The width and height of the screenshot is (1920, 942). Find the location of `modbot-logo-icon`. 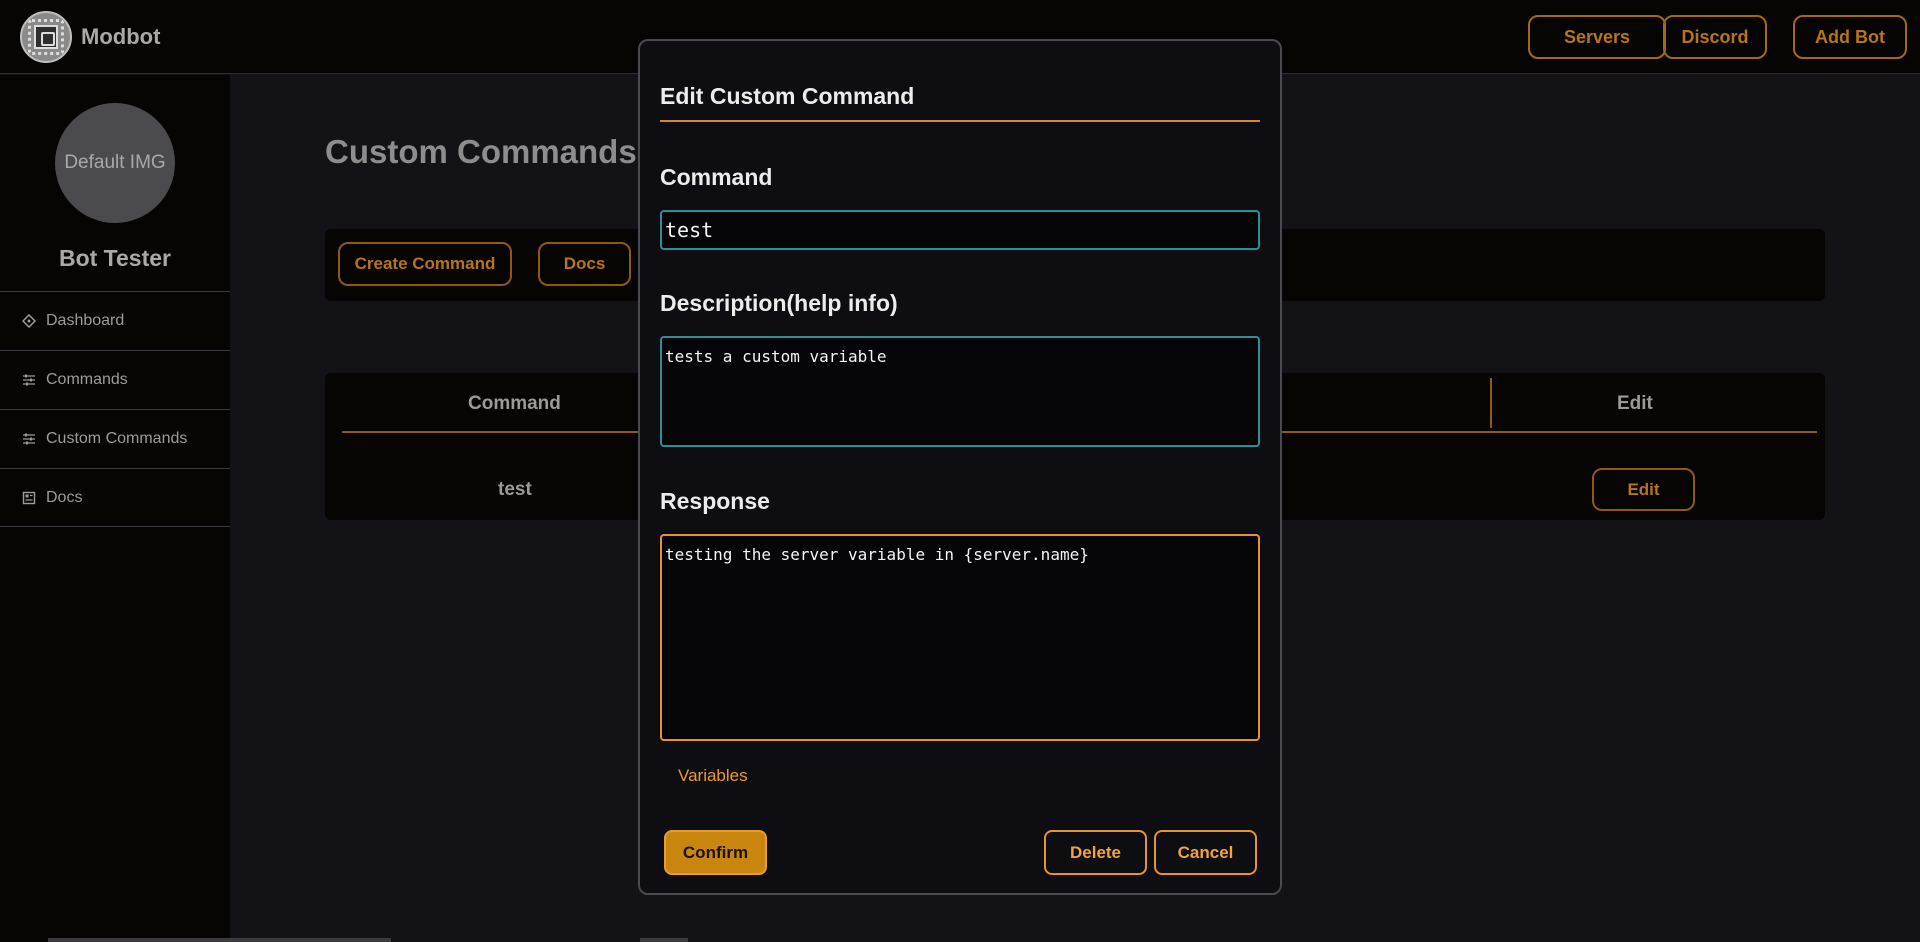

modbot-logo-icon is located at coordinates (46, 37).